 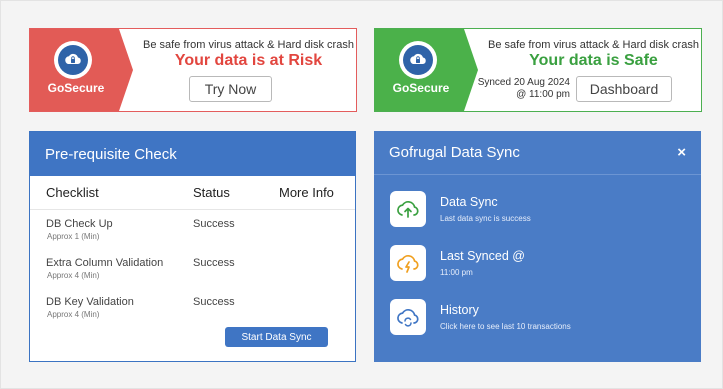 I want to click on table-row: DB Key Validation Approx 4 (Min) Success, so click(x=192, y=307).